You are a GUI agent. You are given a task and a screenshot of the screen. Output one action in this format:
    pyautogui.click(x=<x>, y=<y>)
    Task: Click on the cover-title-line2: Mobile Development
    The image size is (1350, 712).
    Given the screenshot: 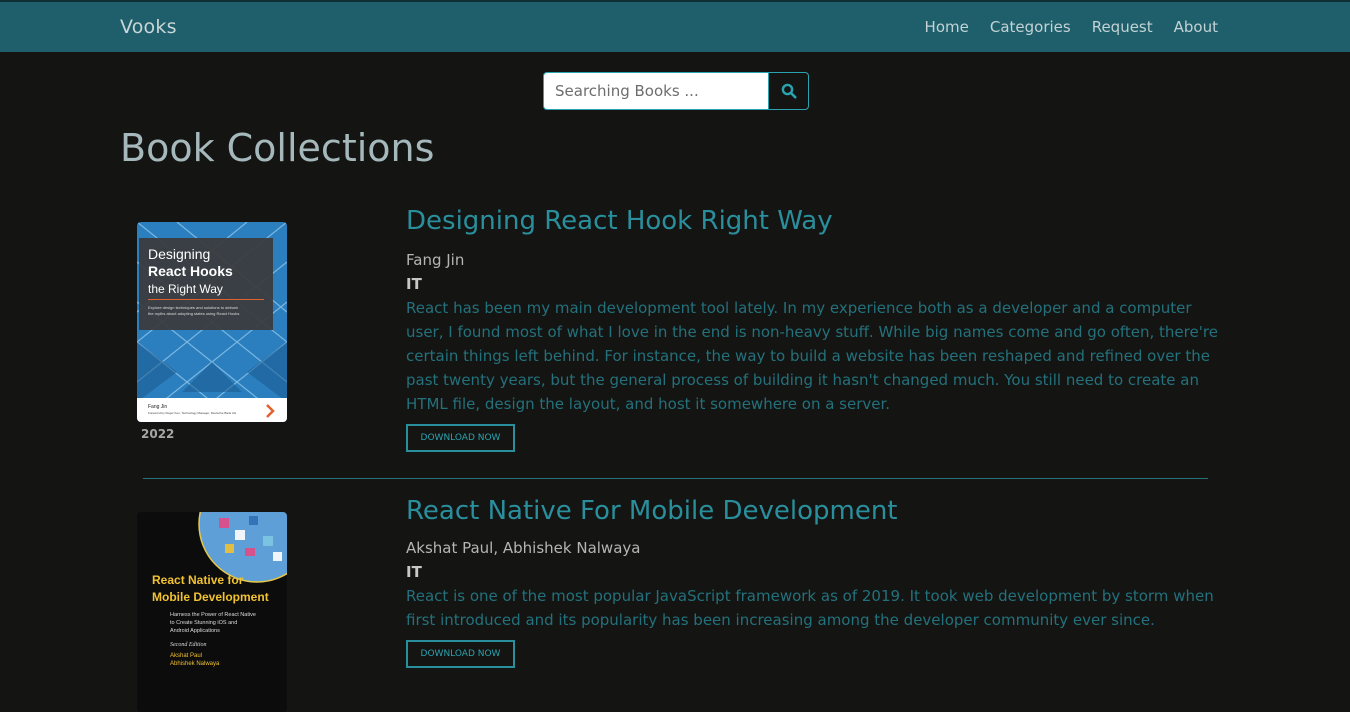 What is the action you would take?
    pyautogui.click(x=210, y=597)
    